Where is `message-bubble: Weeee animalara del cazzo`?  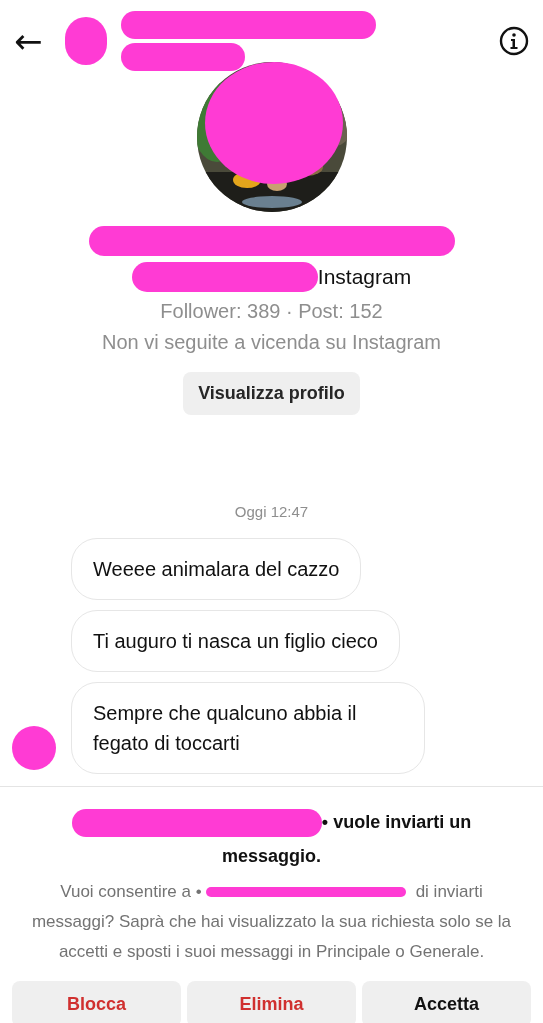
message-bubble: Weeee animalara del cazzo is located at coordinates (216, 569).